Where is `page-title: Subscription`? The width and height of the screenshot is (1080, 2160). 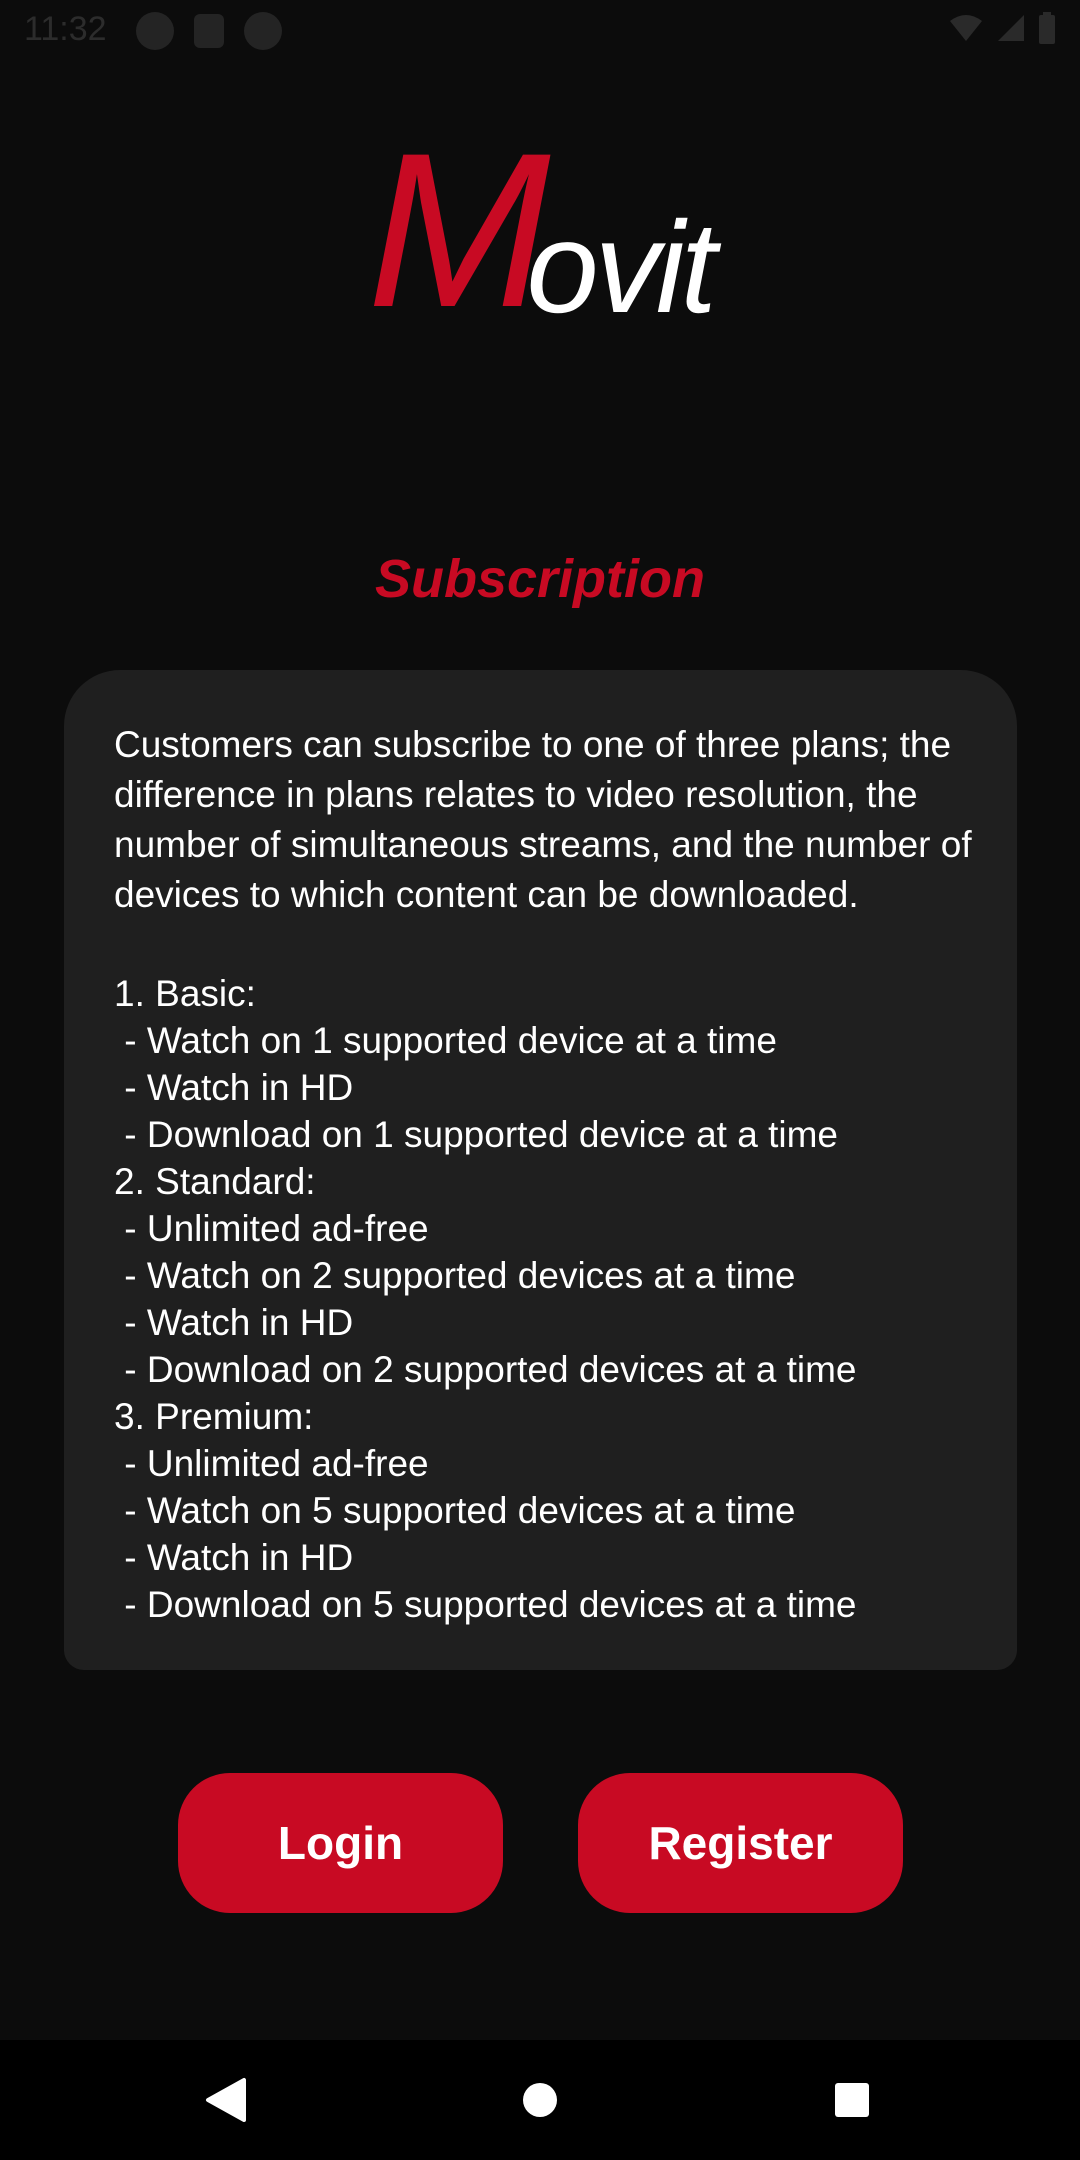
page-title: Subscription is located at coordinates (539, 579).